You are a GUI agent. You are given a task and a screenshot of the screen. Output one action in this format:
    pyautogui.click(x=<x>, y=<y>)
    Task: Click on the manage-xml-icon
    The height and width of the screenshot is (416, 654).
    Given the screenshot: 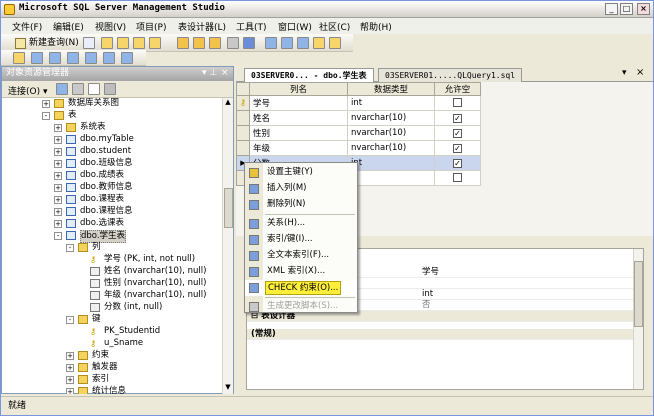 What is the action you would take?
    pyautogui.click(x=109, y=58)
    